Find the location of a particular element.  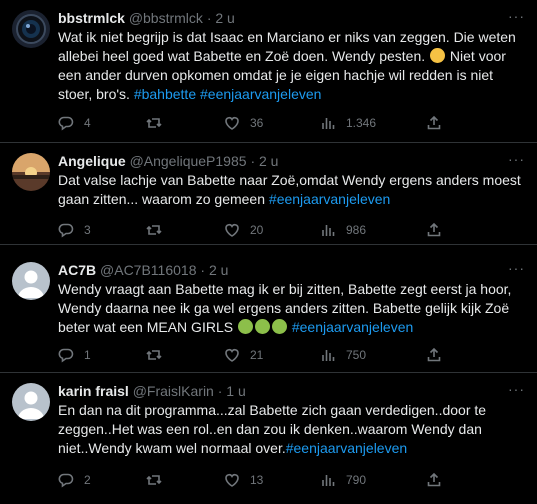

views-count: 790 is located at coordinates (356, 480).